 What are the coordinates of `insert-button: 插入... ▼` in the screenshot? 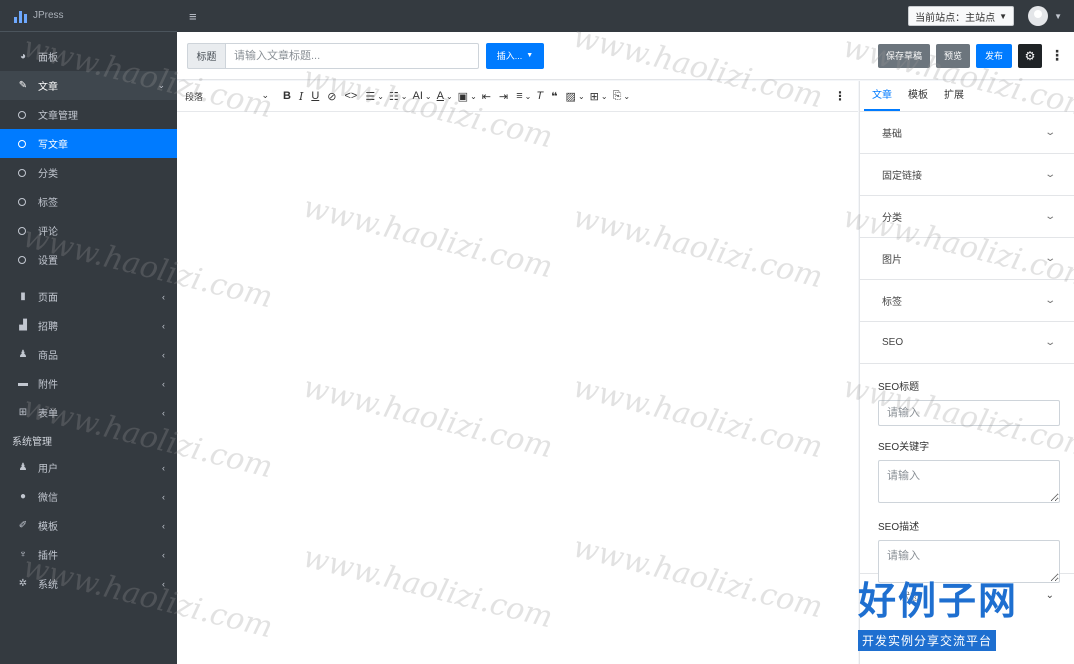 It's located at (515, 55).